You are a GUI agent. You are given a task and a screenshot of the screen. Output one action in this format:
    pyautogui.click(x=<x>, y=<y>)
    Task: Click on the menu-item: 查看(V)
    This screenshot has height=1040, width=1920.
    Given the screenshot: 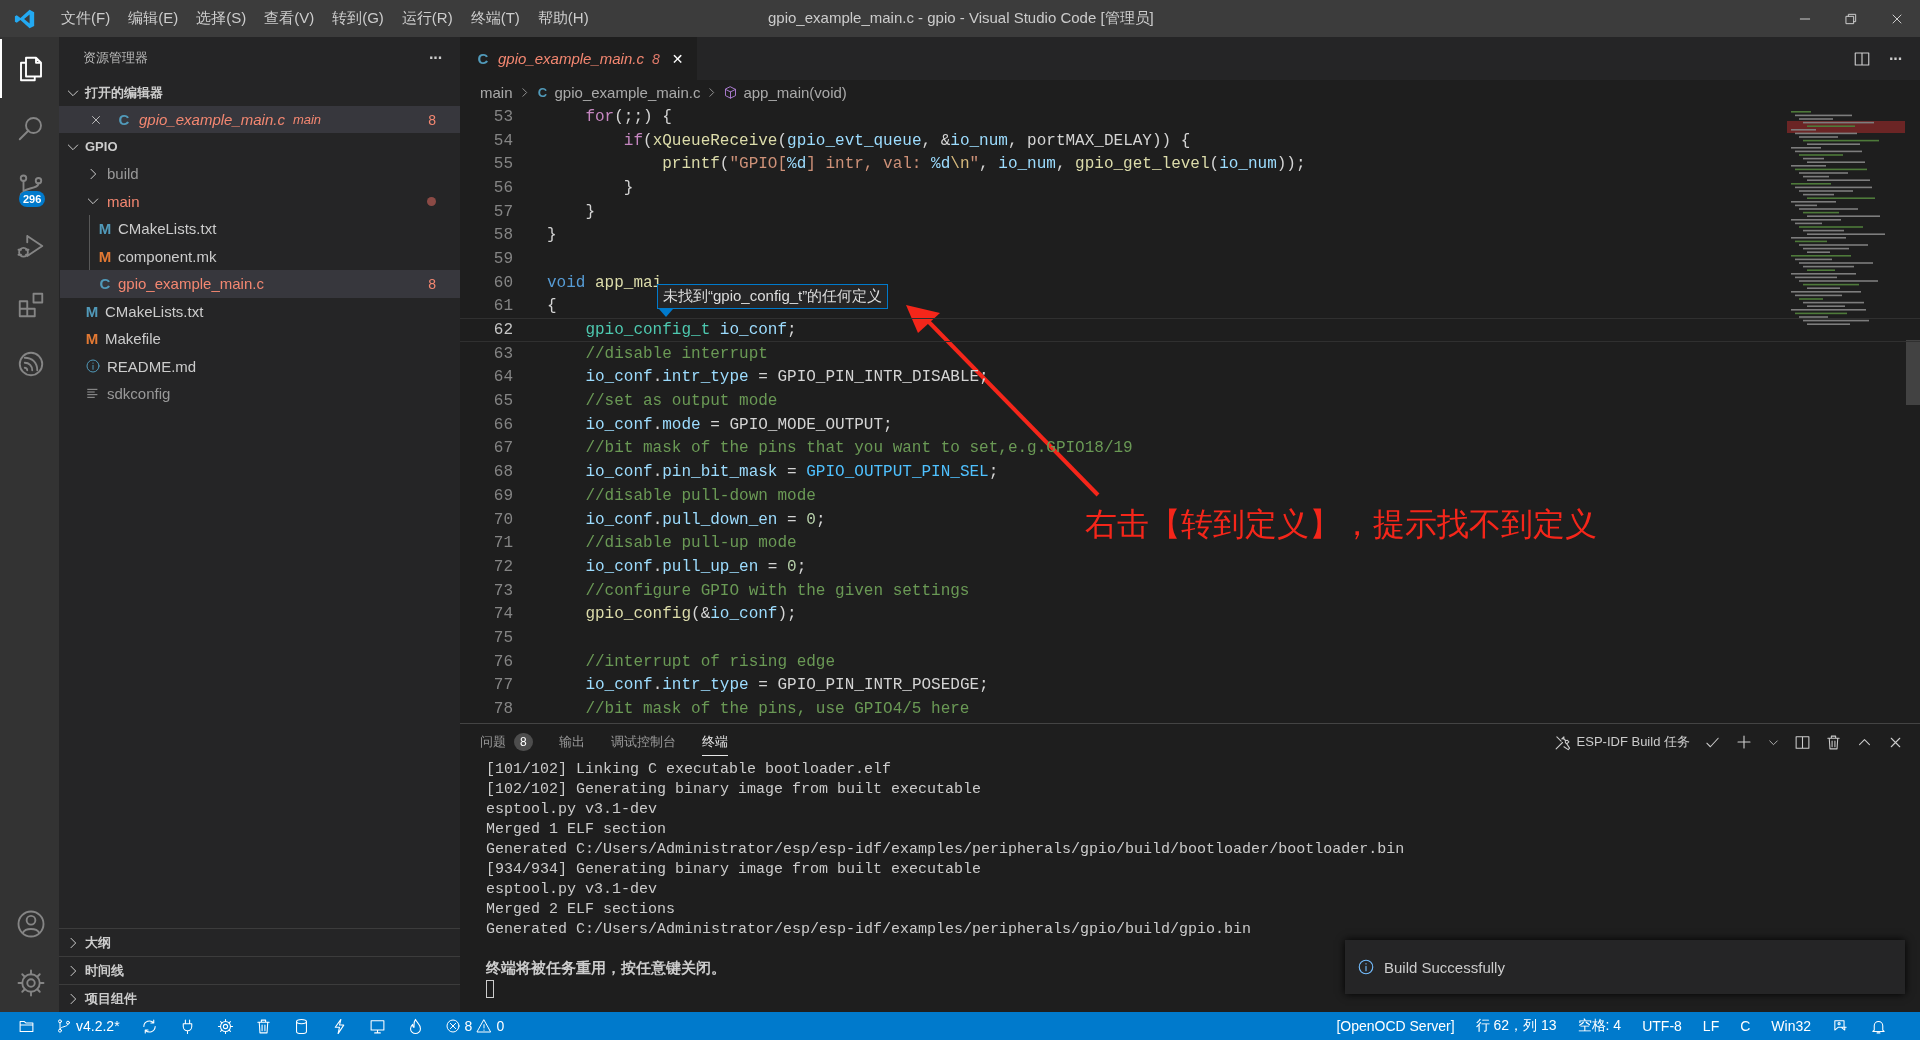 What is the action you would take?
    pyautogui.click(x=289, y=18)
    